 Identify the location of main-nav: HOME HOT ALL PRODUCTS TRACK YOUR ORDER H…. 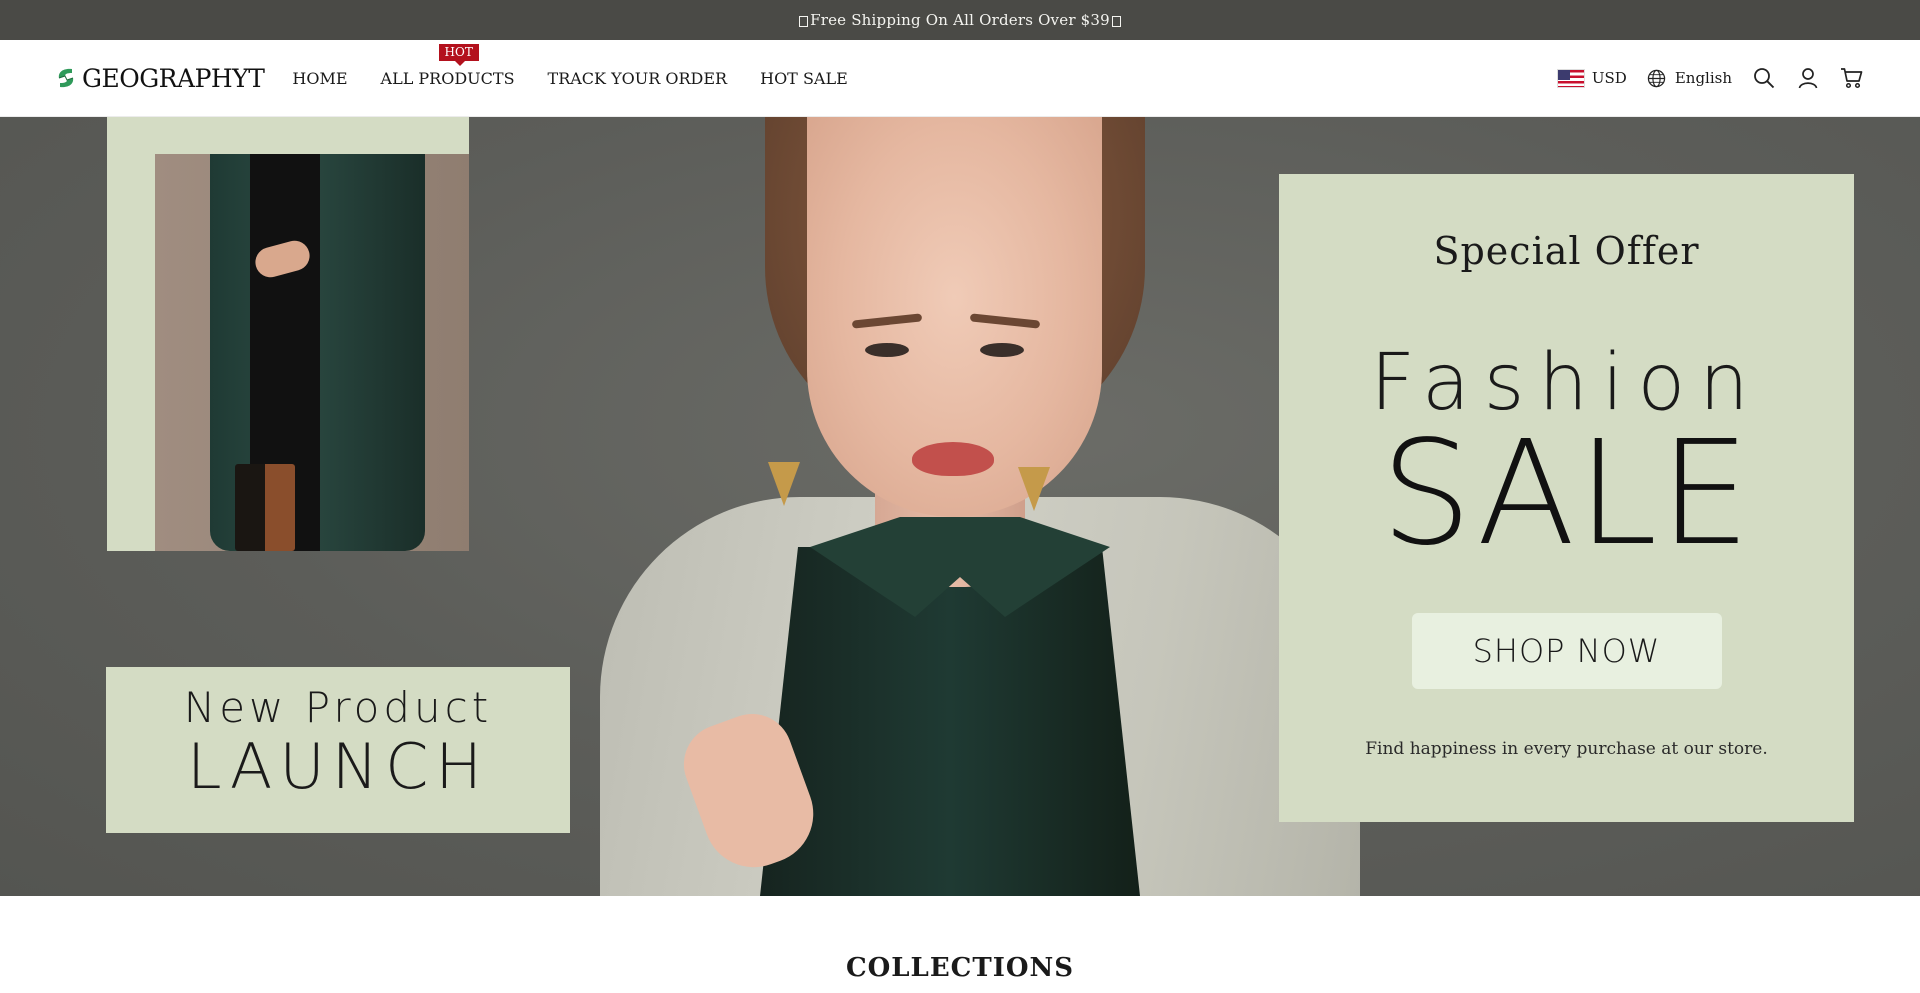
(570, 65).